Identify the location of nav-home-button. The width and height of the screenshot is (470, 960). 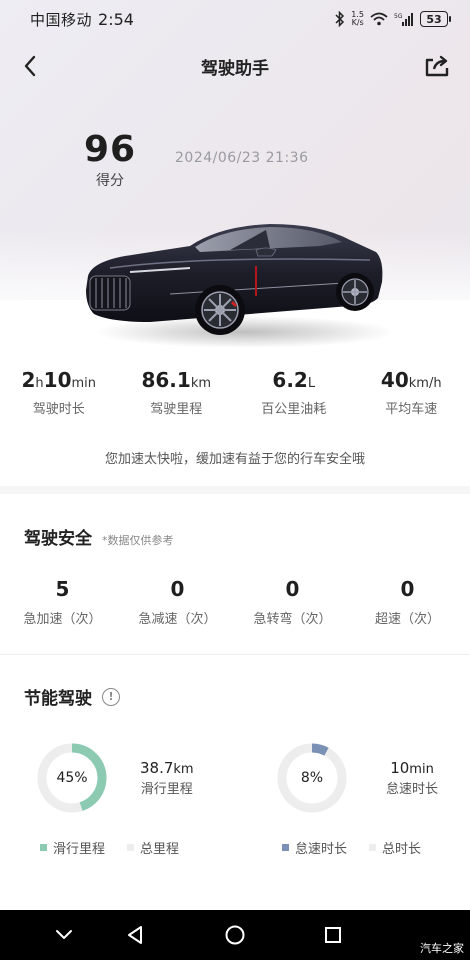
(235, 935).